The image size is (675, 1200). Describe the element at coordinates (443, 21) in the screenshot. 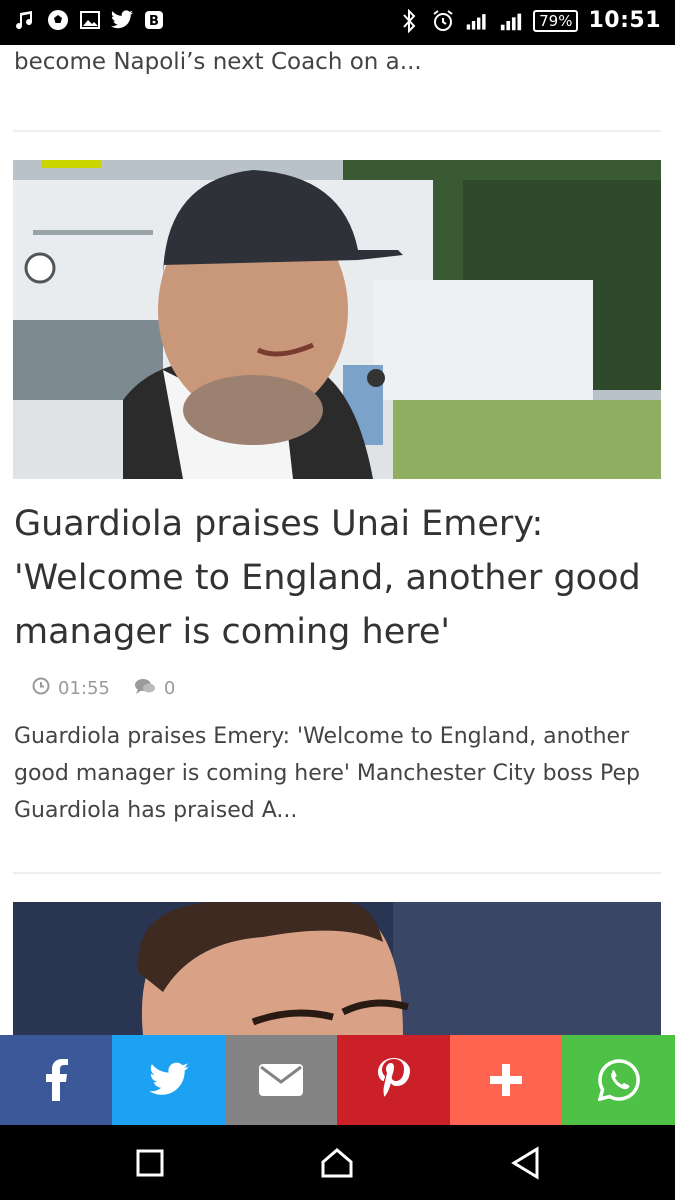

I see `alarm-icon` at that location.